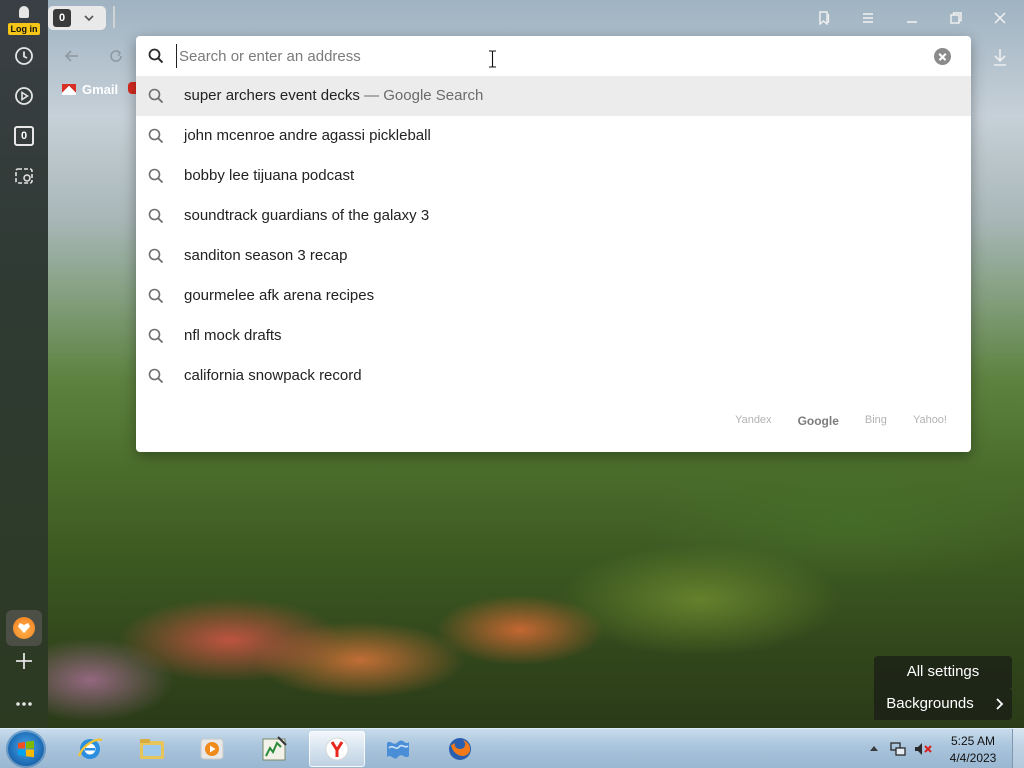 This screenshot has height=768, width=1024. I want to click on volume-muted-icon, so click(923, 749).